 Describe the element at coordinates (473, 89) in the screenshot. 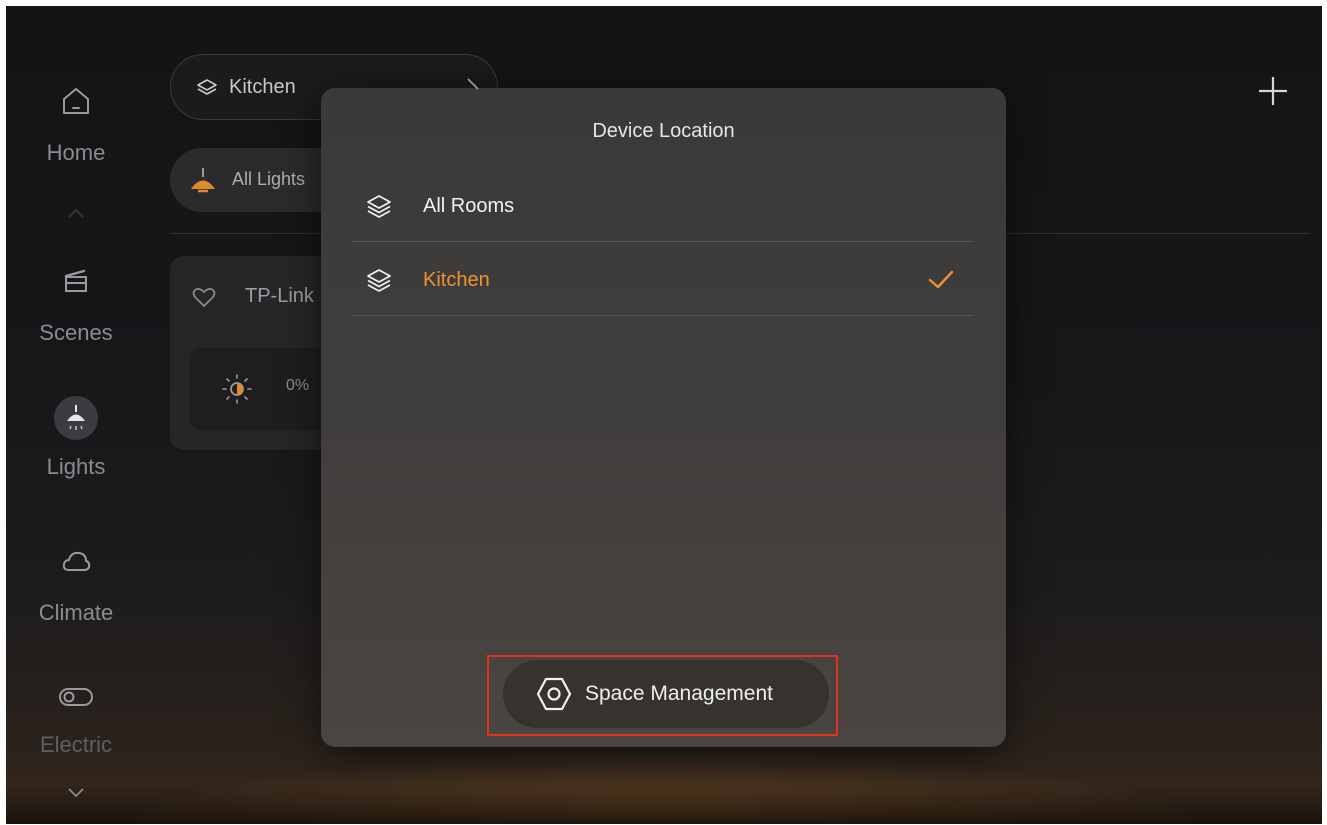

I see `chevron-right-icon` at that location.